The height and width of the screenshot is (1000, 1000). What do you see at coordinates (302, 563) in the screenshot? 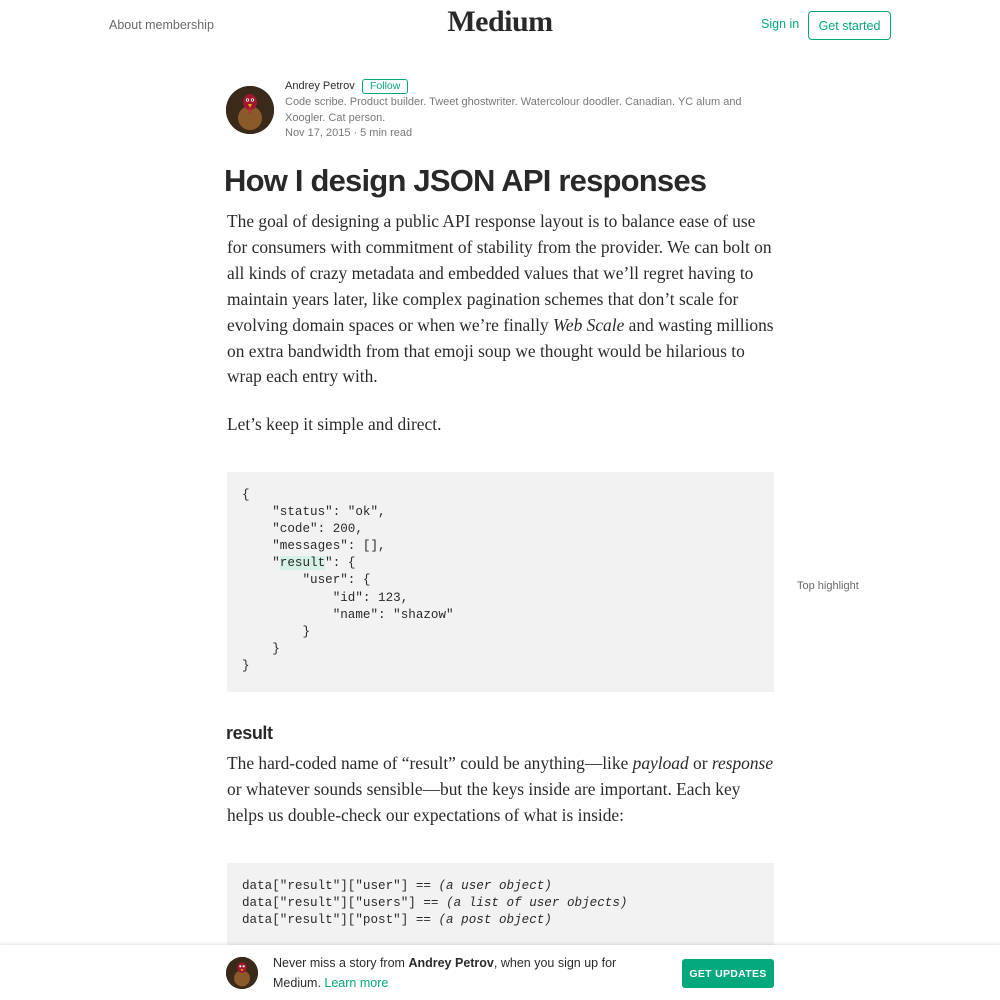
I see `result-highlight: result` at bounding box center [302, 563].